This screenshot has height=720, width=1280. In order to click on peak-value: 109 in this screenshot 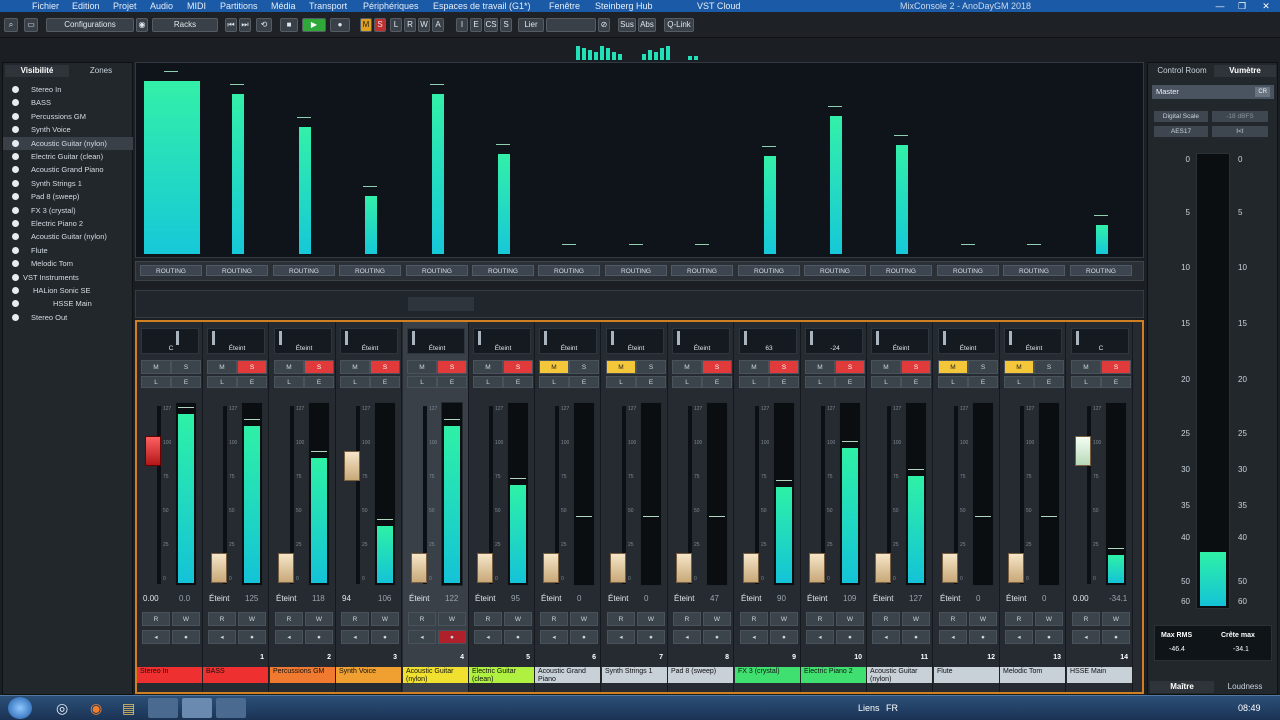, I will do `click(849, 598)`.